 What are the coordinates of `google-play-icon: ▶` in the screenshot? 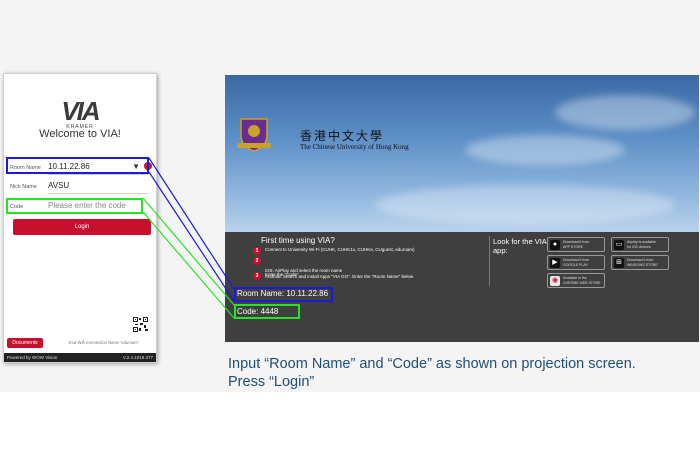 It's located at (555, 263).